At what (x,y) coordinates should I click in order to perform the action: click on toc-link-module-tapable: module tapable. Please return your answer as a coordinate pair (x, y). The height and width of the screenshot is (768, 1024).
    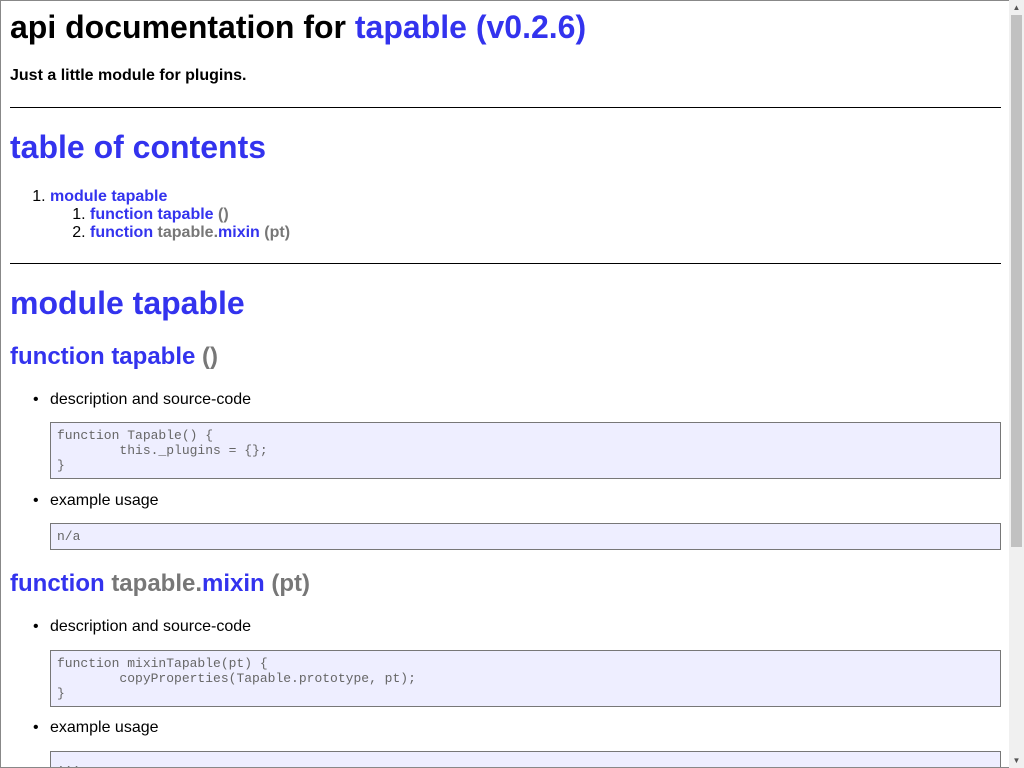
    Looking at the image, I should click on (108, 196).